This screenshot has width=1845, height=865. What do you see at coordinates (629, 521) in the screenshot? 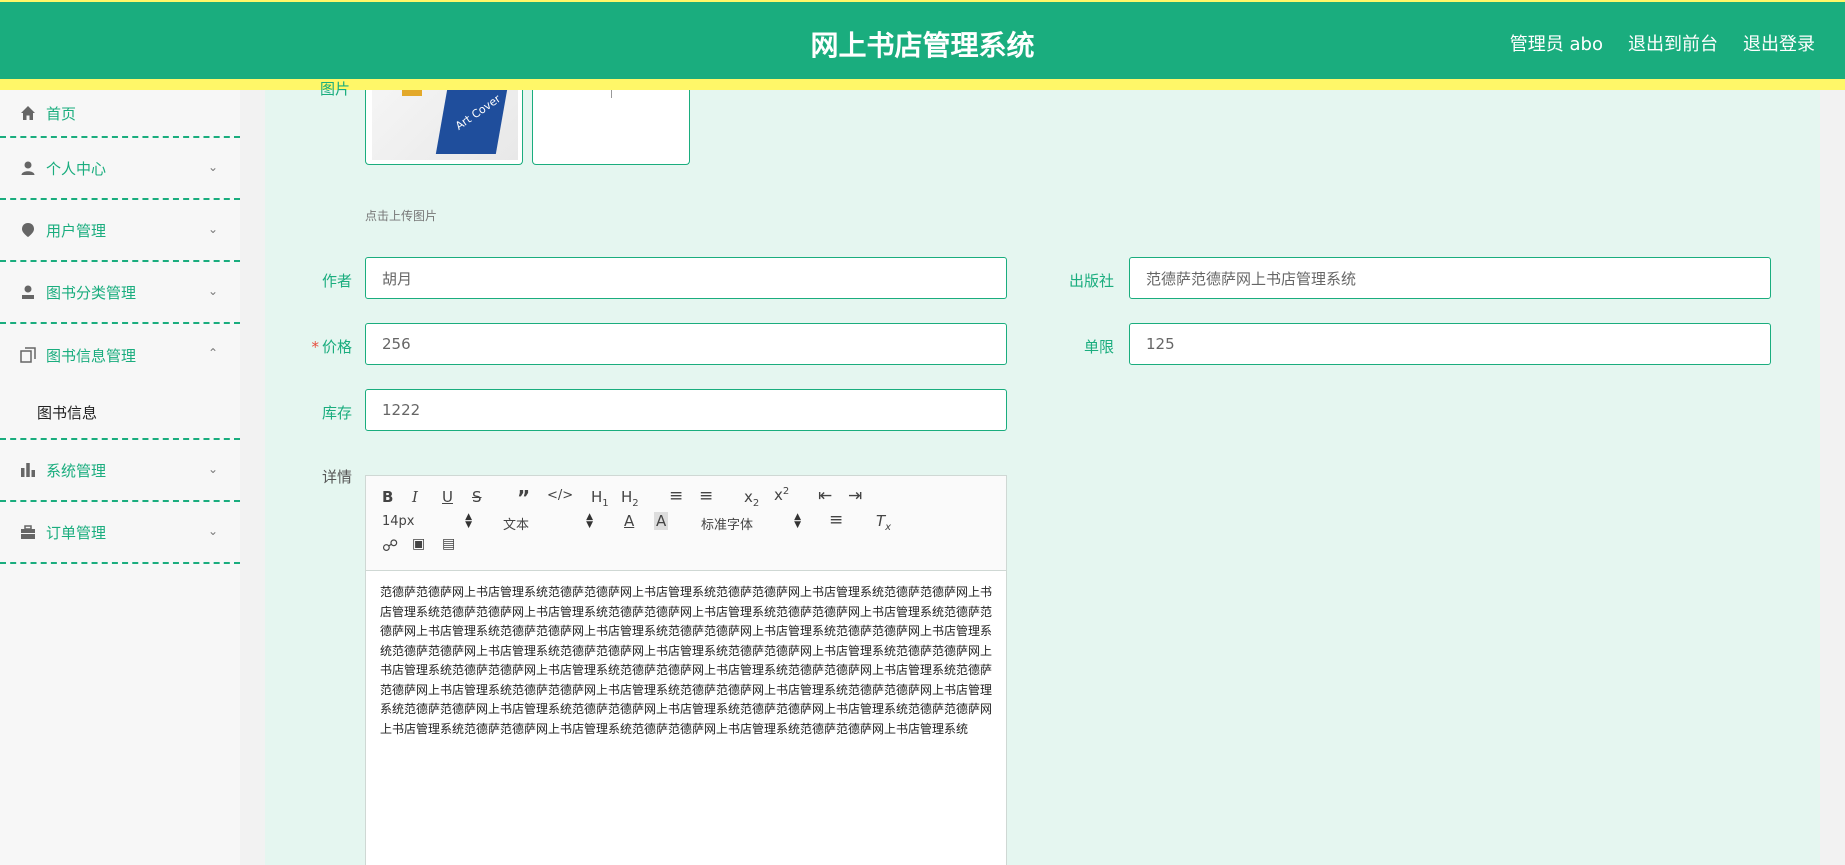
I see `font-color-button: A` at bounding box center [629, 521].